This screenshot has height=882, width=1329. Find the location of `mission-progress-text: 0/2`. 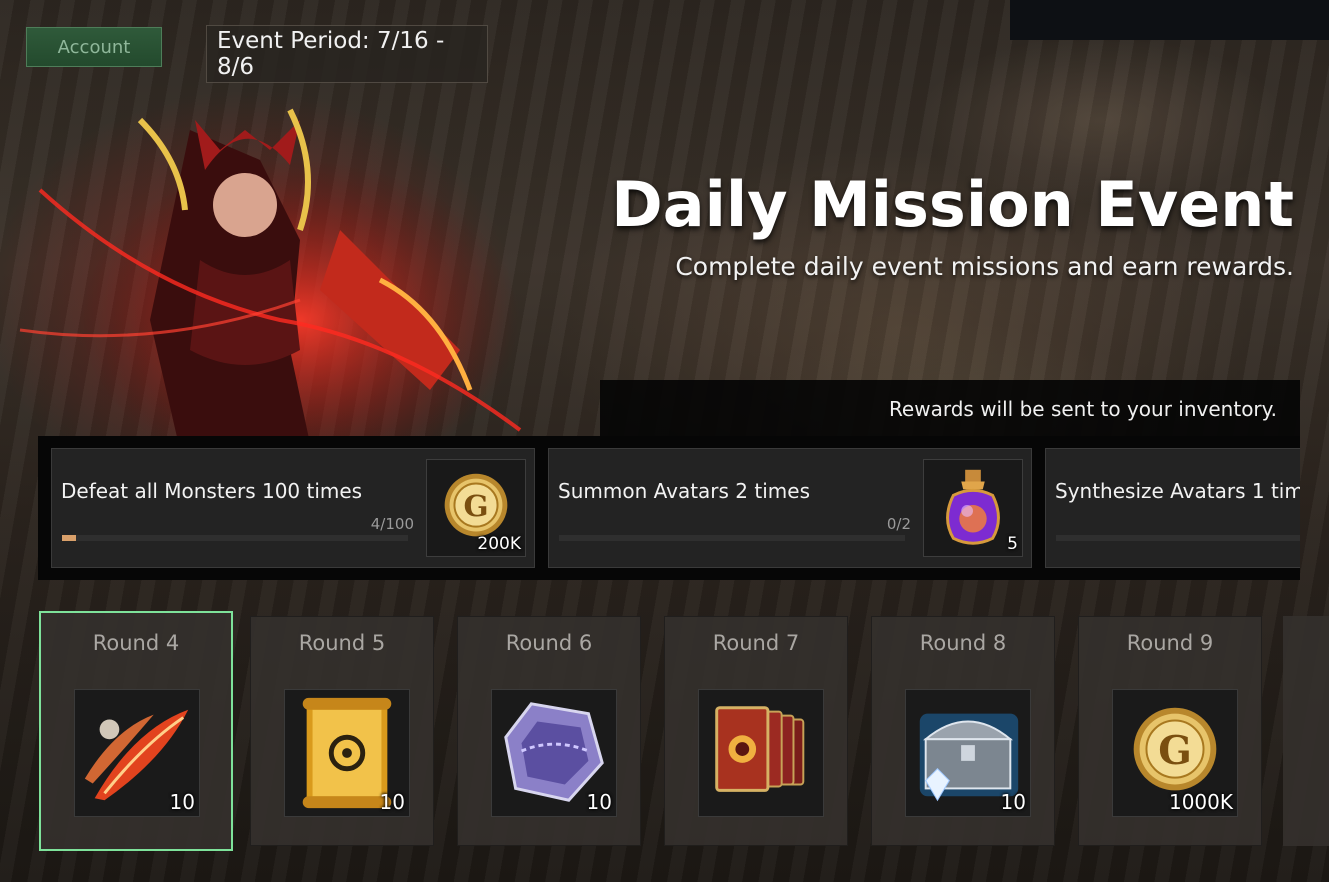

mission-progress-text: 0/2 is located at coordinates (898, 524).